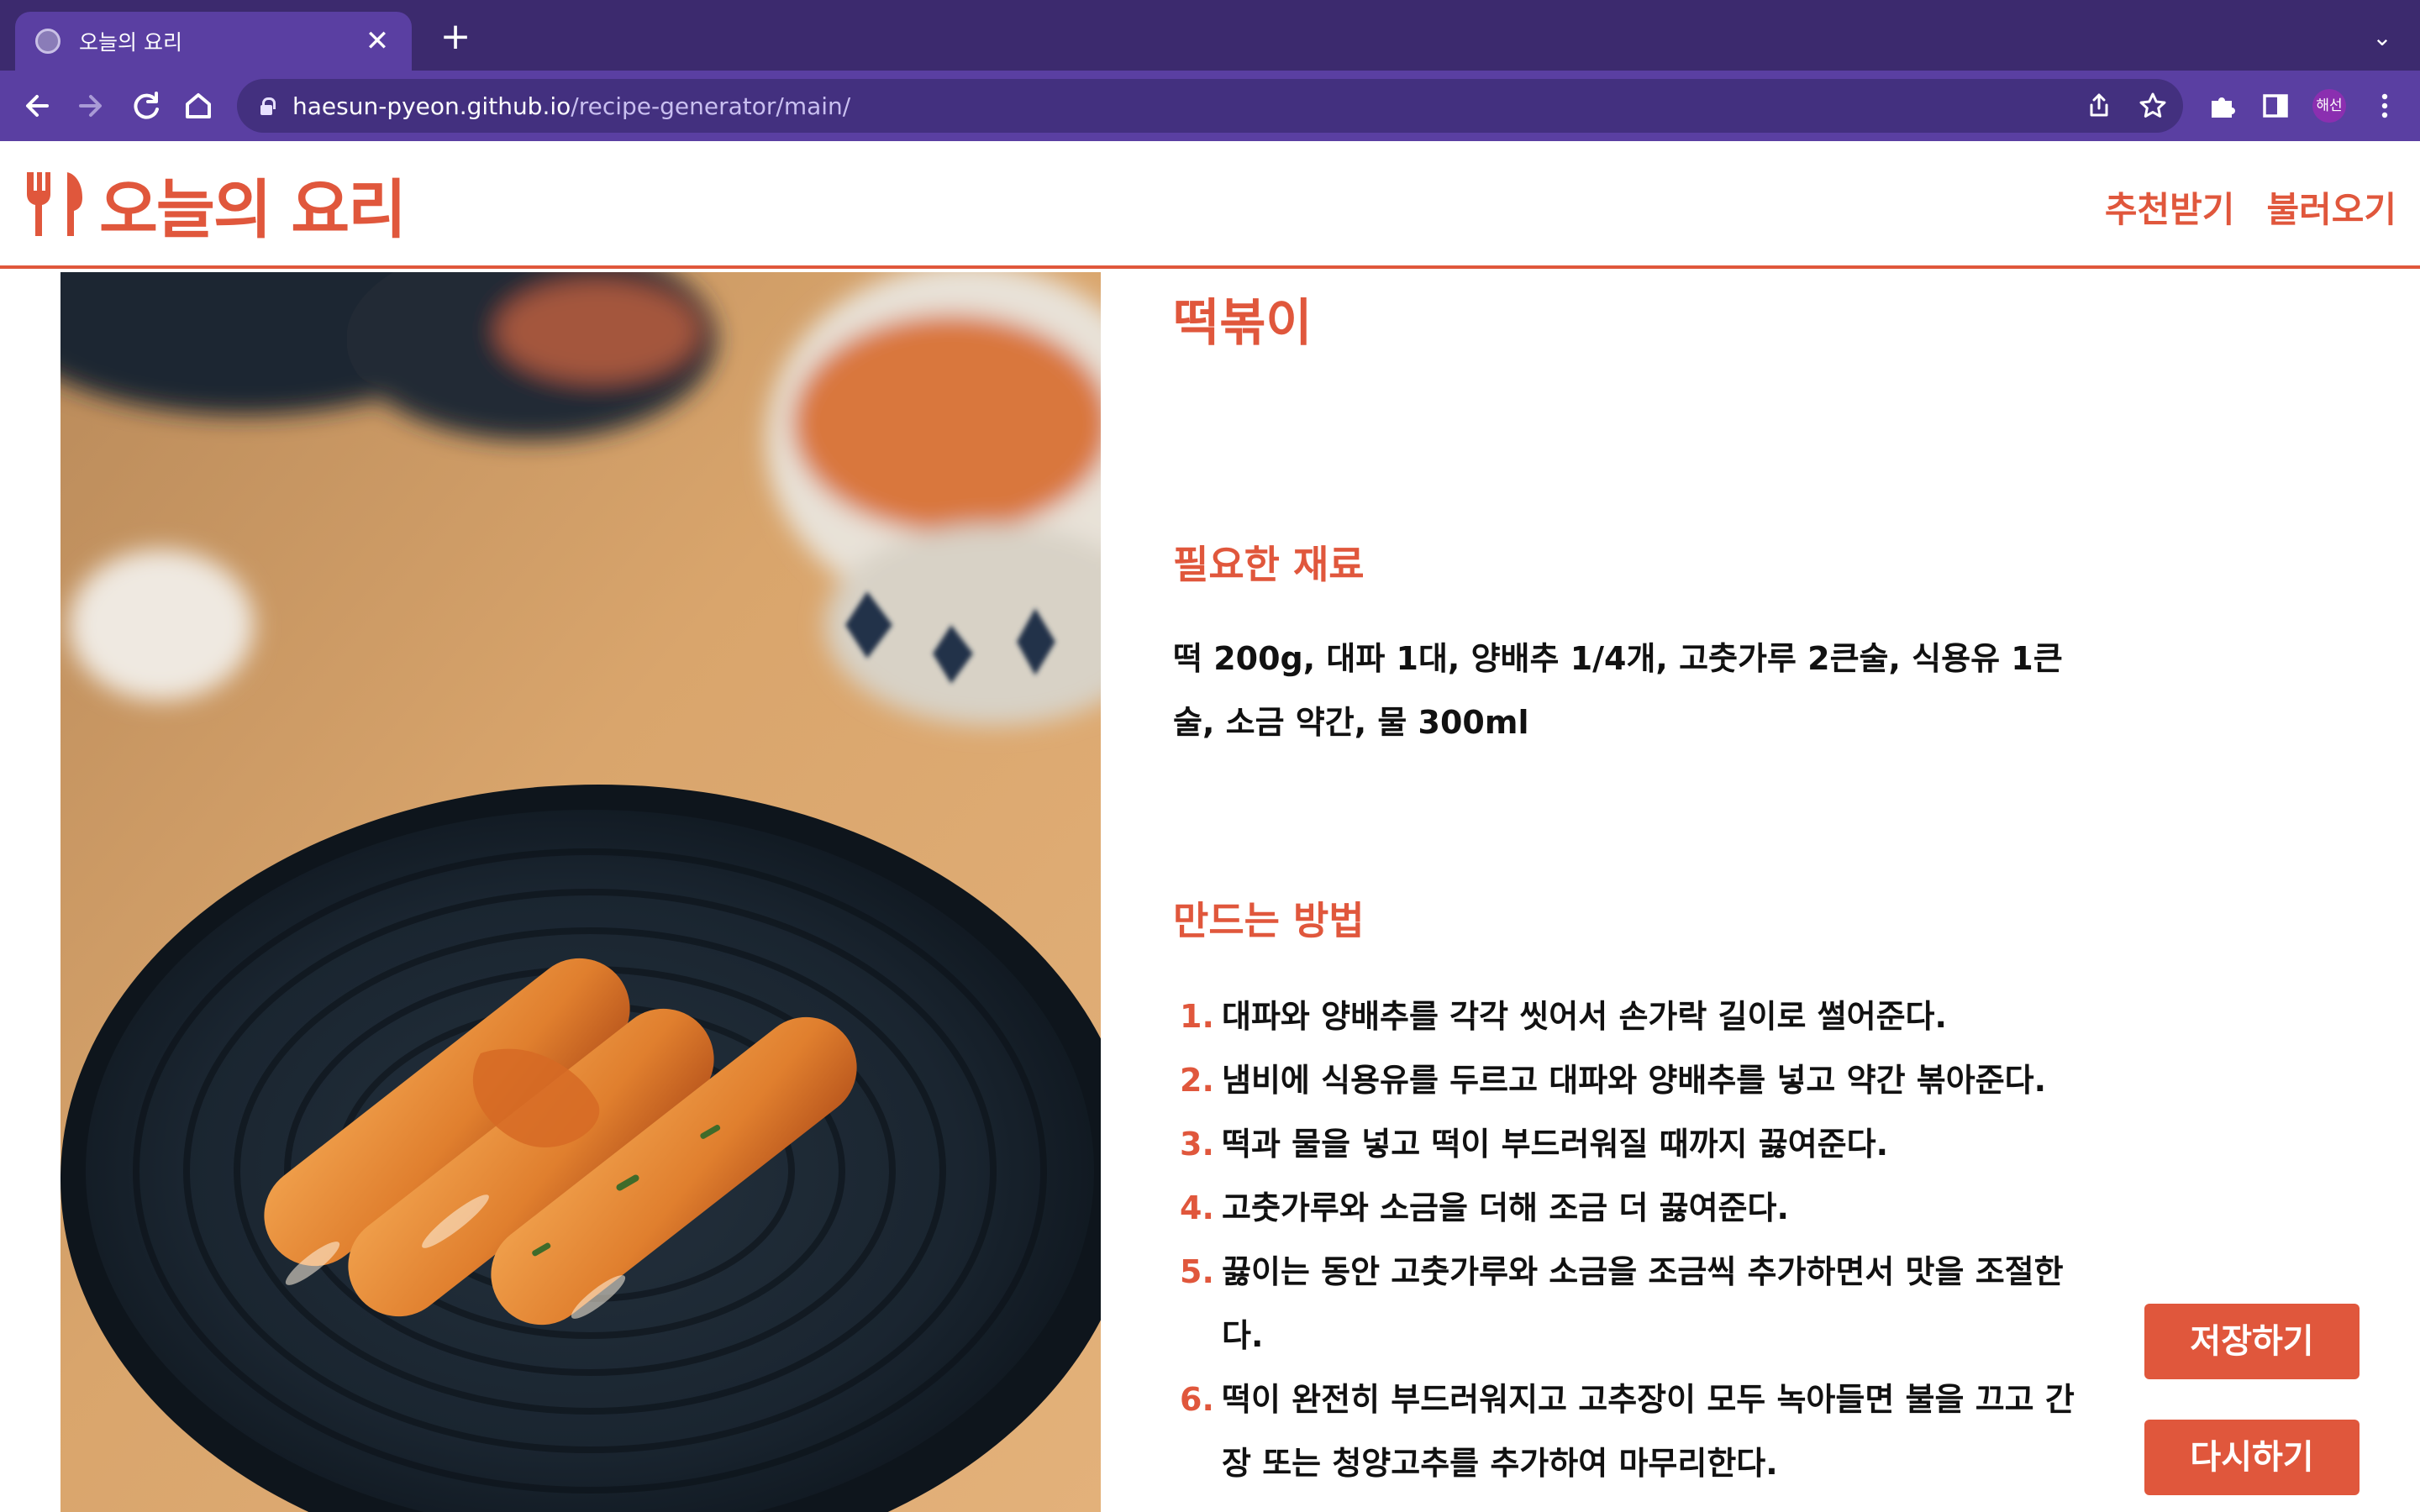 The width and height of the screenshot is (2420, 1512). Describe the element at coordinates (432, 106) in the screenshot. I see `url-host: haesun-pyeon.github.io` at that location.